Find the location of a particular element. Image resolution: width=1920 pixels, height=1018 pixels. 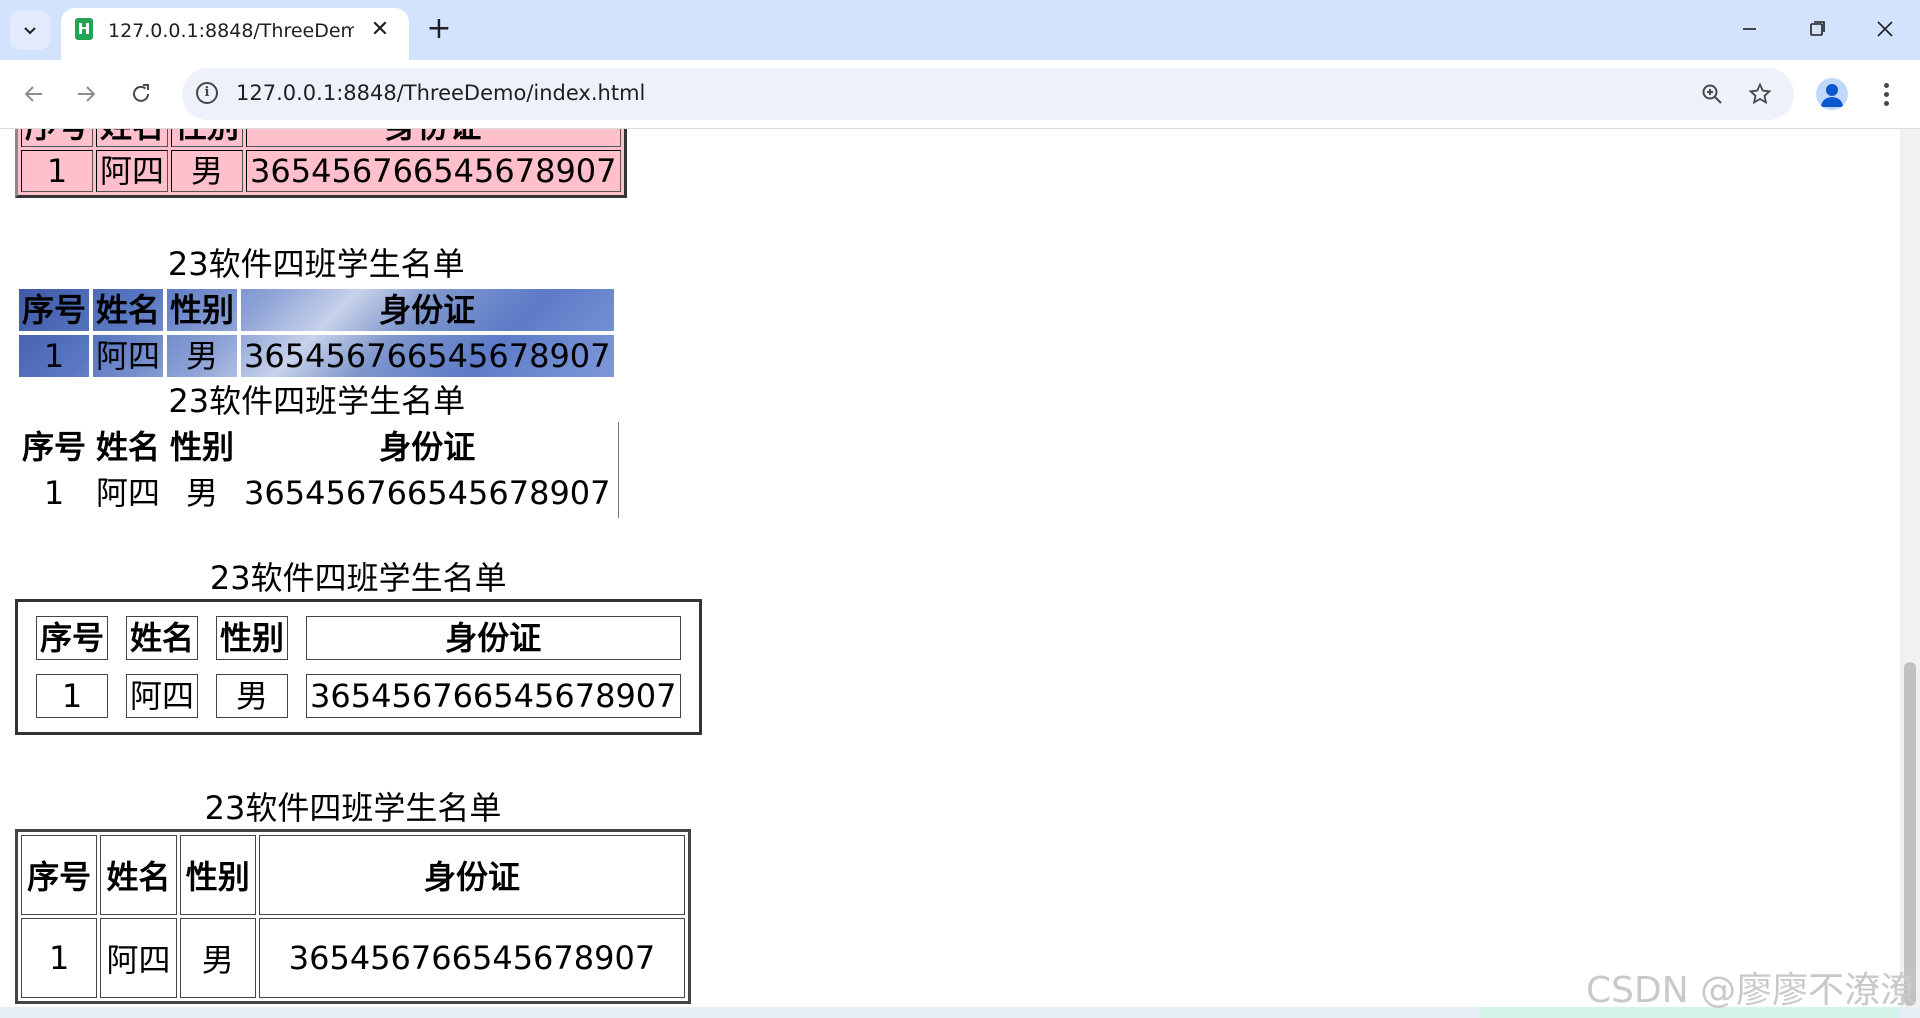

star-icon is located at coordinates (1760, 94).